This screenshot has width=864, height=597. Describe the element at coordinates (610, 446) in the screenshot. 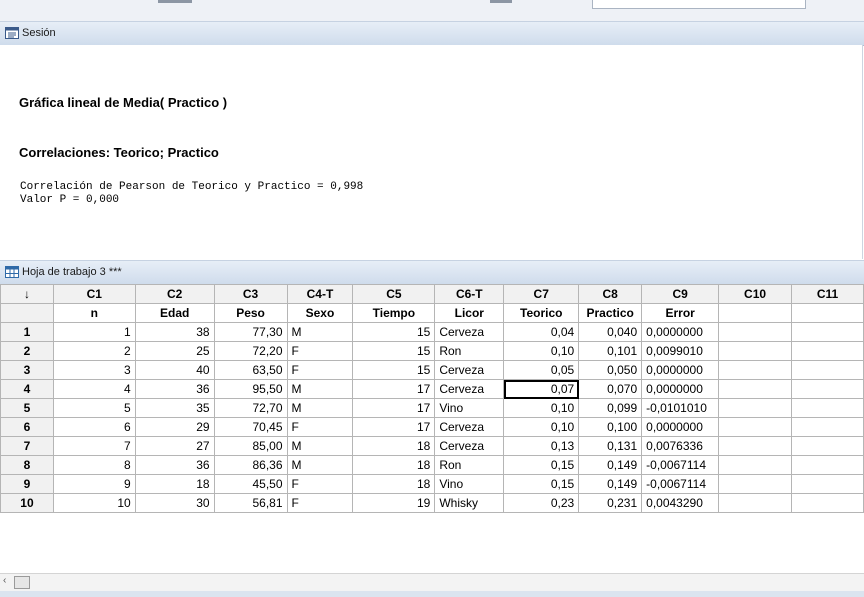

I see `data-cell: 0,131` at that location.